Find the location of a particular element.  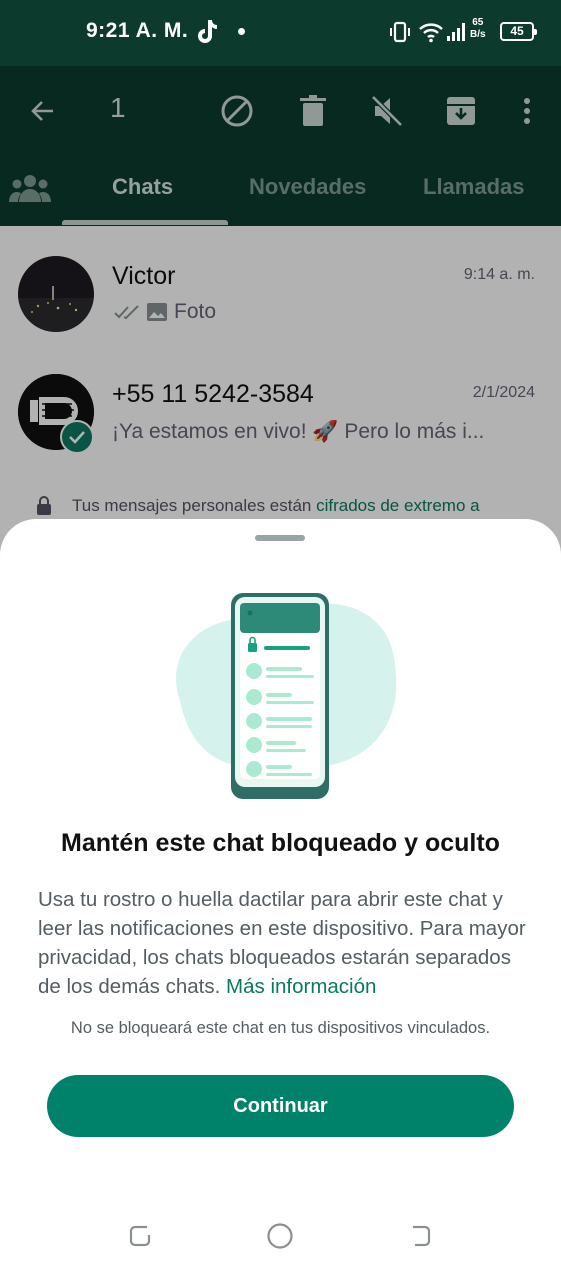

battery-indicator: 45 is located at coordinates (518, 31).